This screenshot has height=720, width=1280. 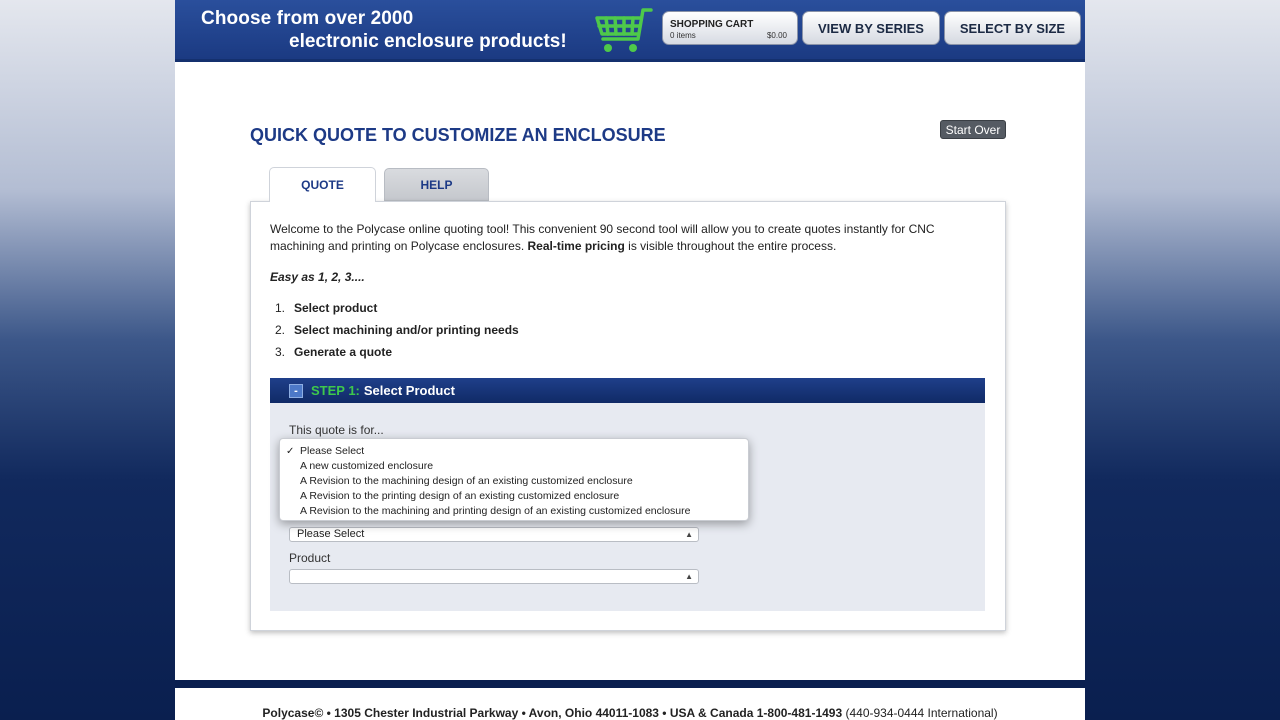 What do you see at coordinates (367, 466) in the screenshot?
I see `dropdown-option-label: A new customized enclosure` at bounding box center [367, 466].